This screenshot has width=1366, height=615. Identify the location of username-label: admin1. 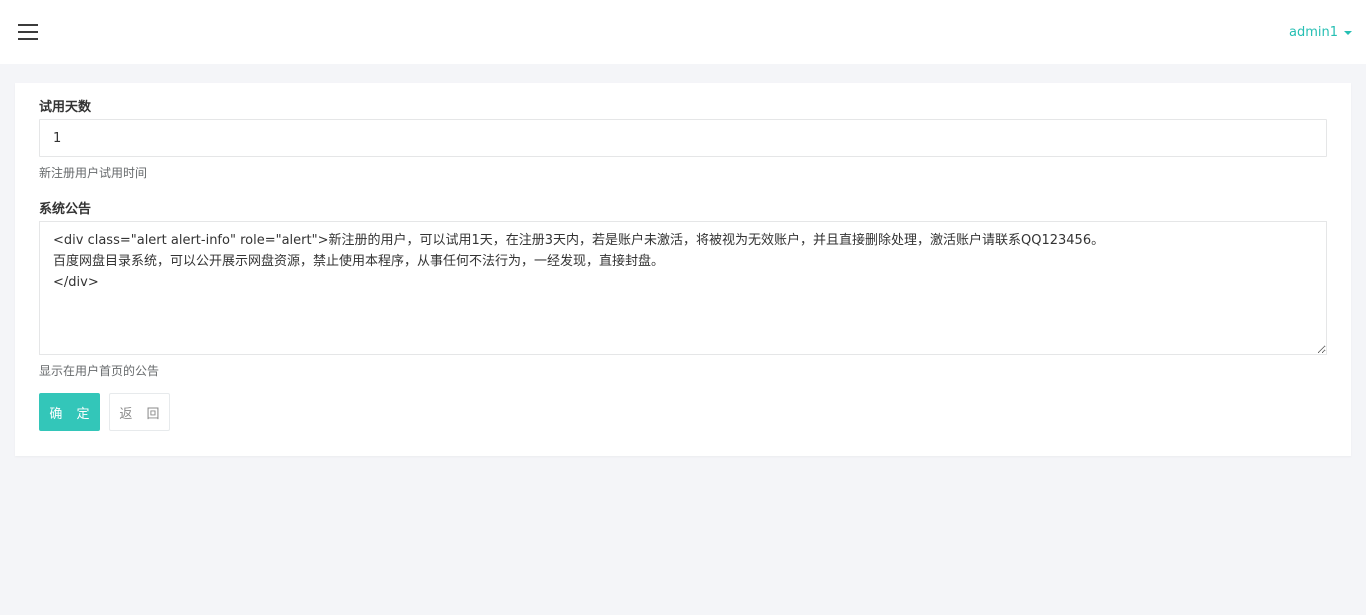
(1313, 32).